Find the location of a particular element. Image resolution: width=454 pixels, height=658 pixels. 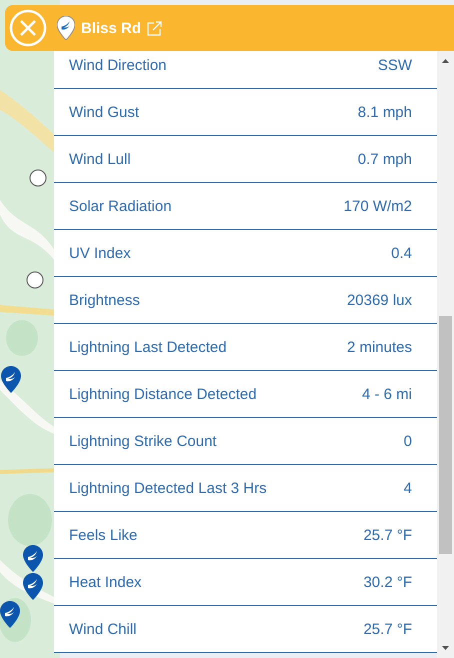

reading-value: 2 minutes is located at coordinates (379, 347).